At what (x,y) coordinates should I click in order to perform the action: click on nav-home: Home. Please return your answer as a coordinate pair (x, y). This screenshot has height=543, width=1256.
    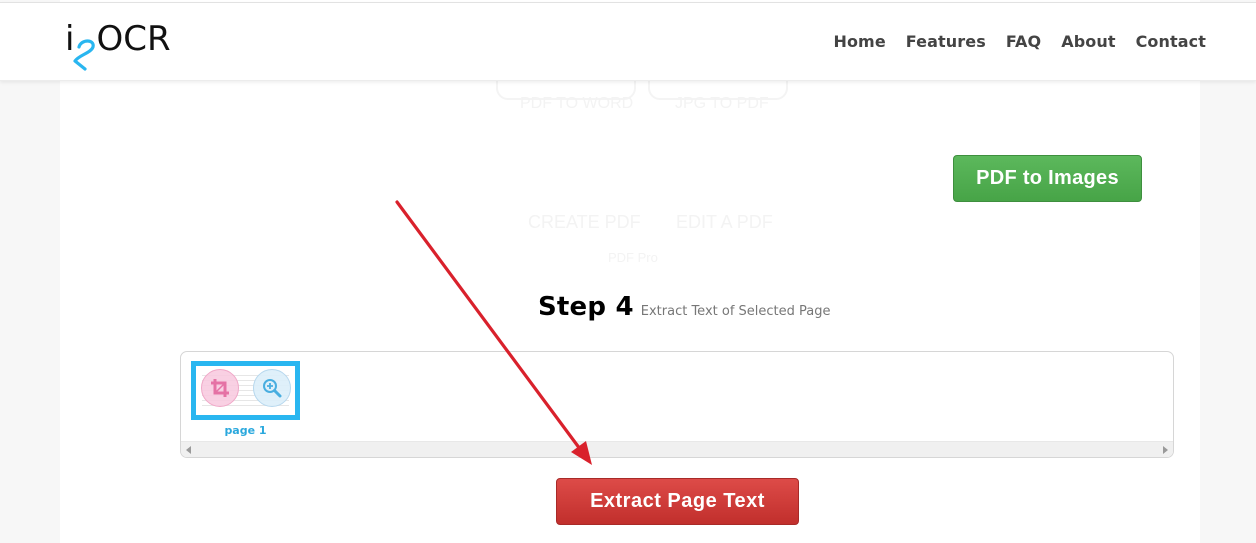
    Looking at the image, I should click on (859, 41).